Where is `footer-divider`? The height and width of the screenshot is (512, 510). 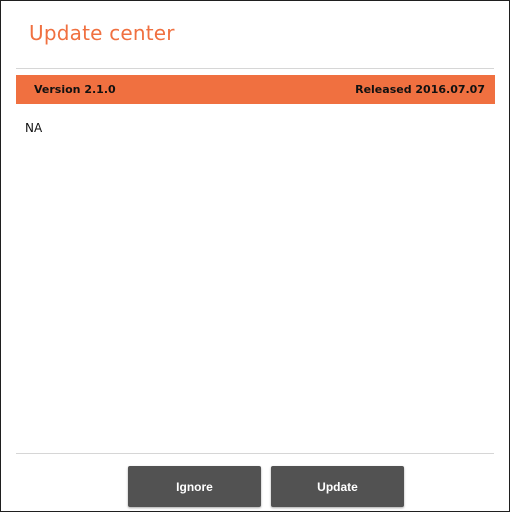 footer-divider is located at coordinates (255, 453).